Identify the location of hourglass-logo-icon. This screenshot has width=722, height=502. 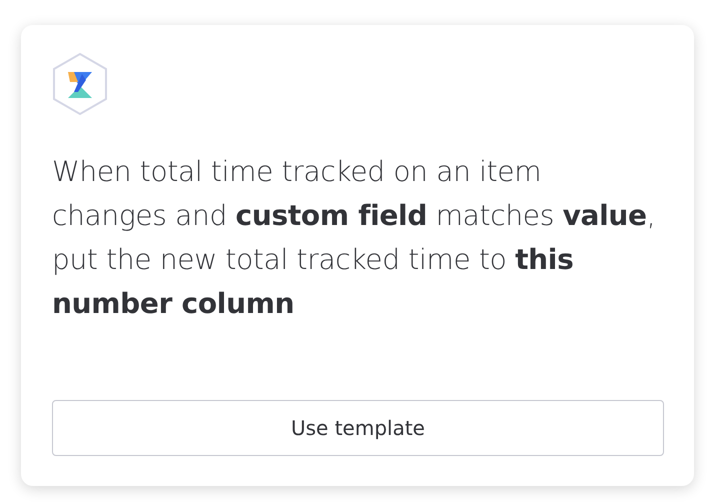
(80, 84).